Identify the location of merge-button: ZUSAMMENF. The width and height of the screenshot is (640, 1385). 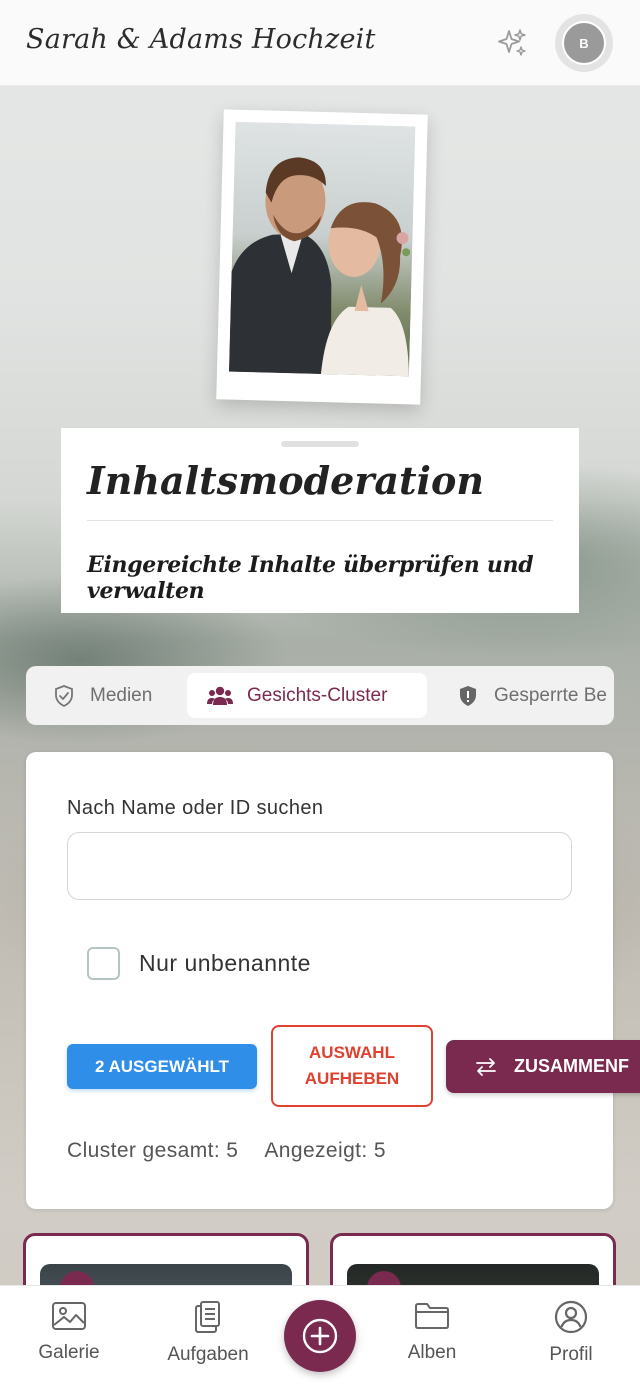
(543, 1066).